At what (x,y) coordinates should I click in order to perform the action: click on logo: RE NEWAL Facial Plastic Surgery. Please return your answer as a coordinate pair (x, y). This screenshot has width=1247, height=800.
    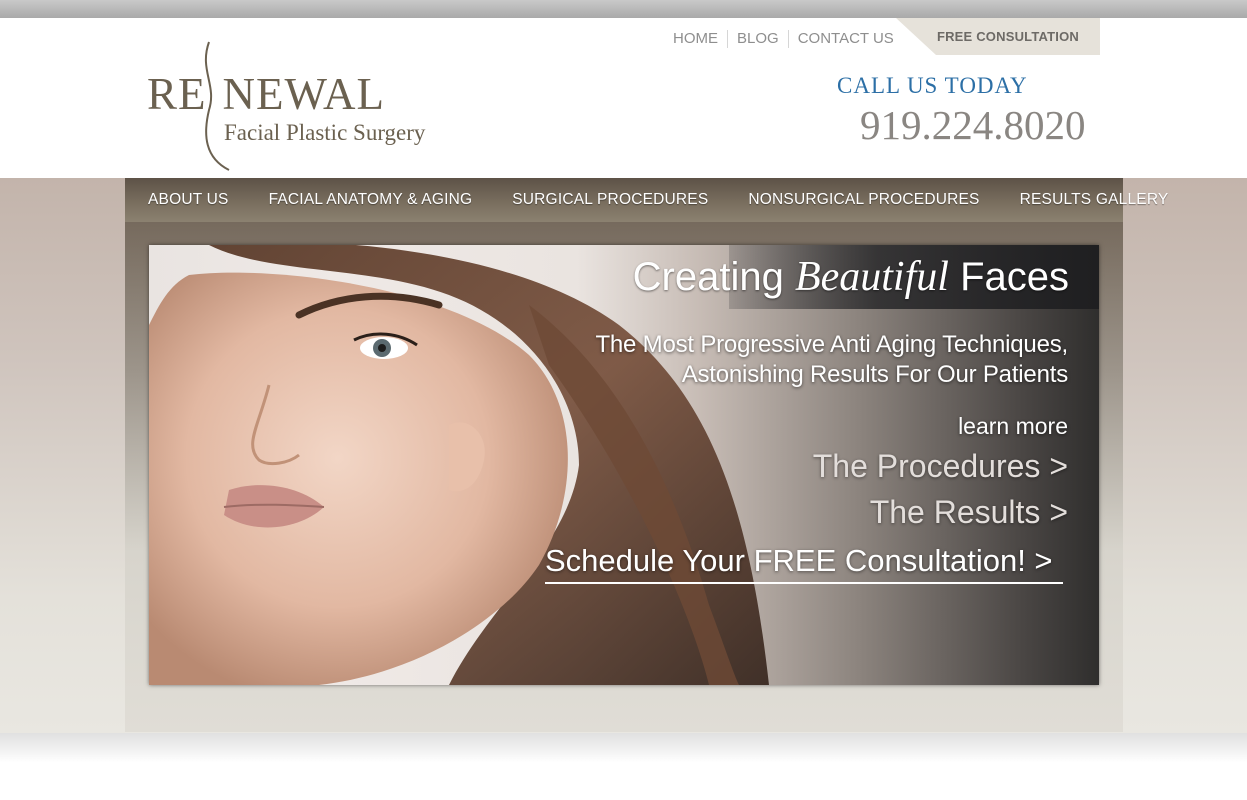
    Looking at the image, I should click on (297, 107).